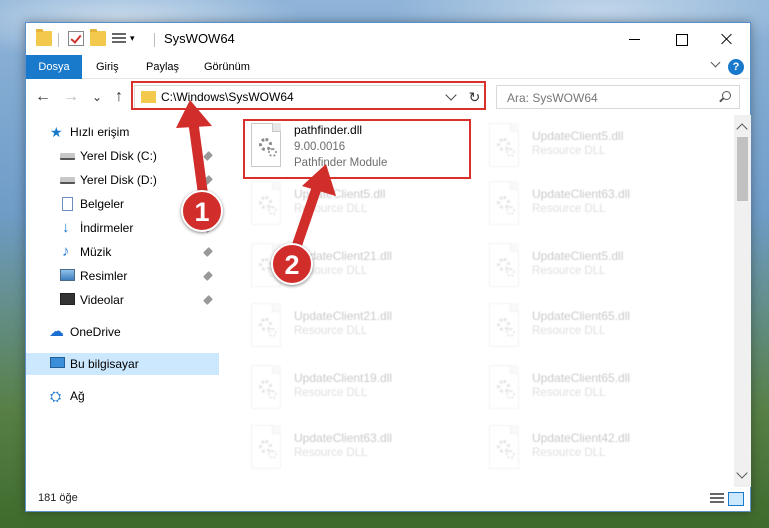  I want to click on sidebar-item-local-disk-d: Yerel Disk (D:), so click(122, 180).